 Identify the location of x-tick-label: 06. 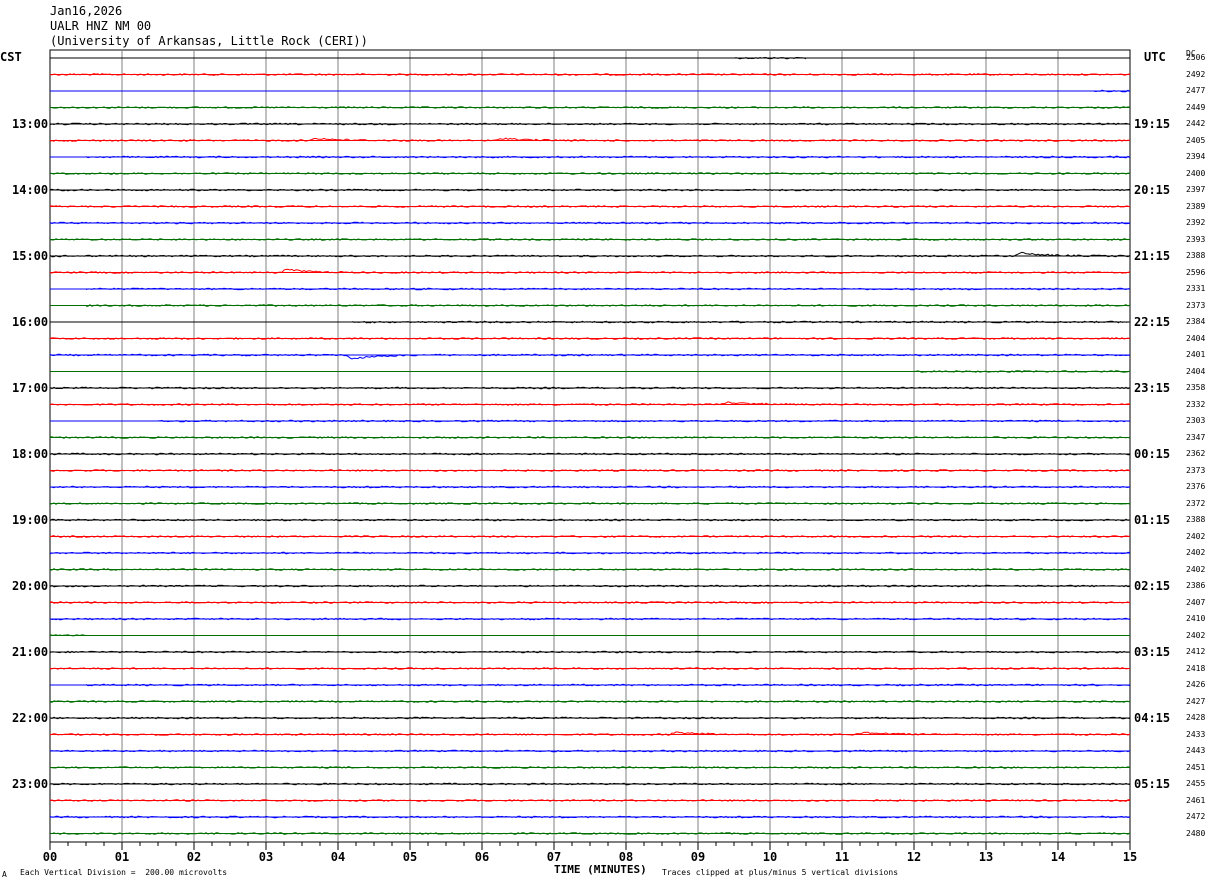
(482, 857).